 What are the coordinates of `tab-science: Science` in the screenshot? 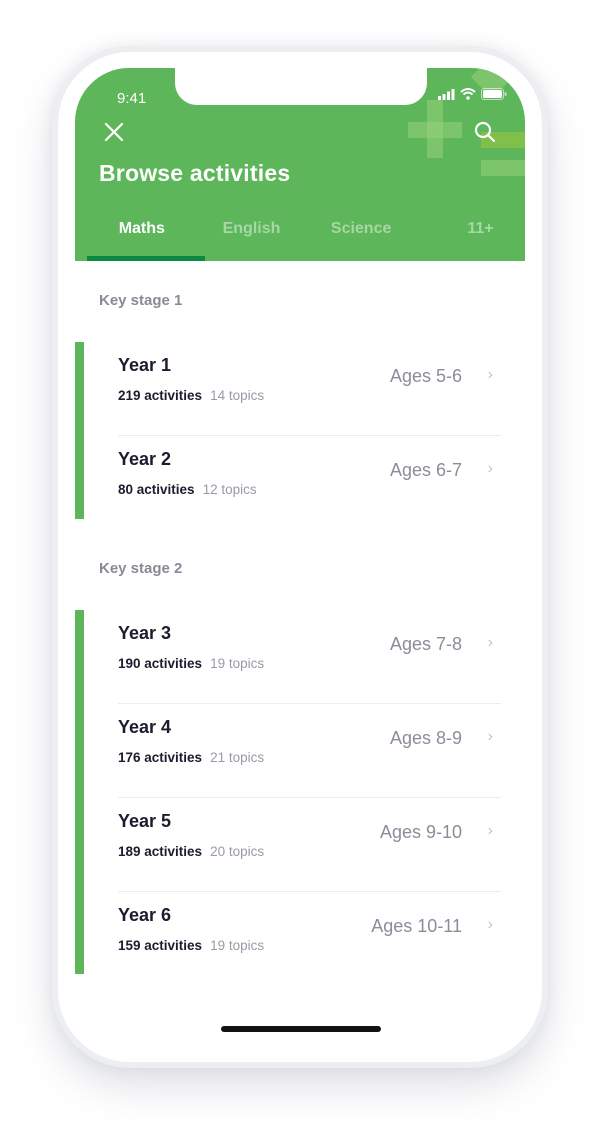 It's located at (361, 237).